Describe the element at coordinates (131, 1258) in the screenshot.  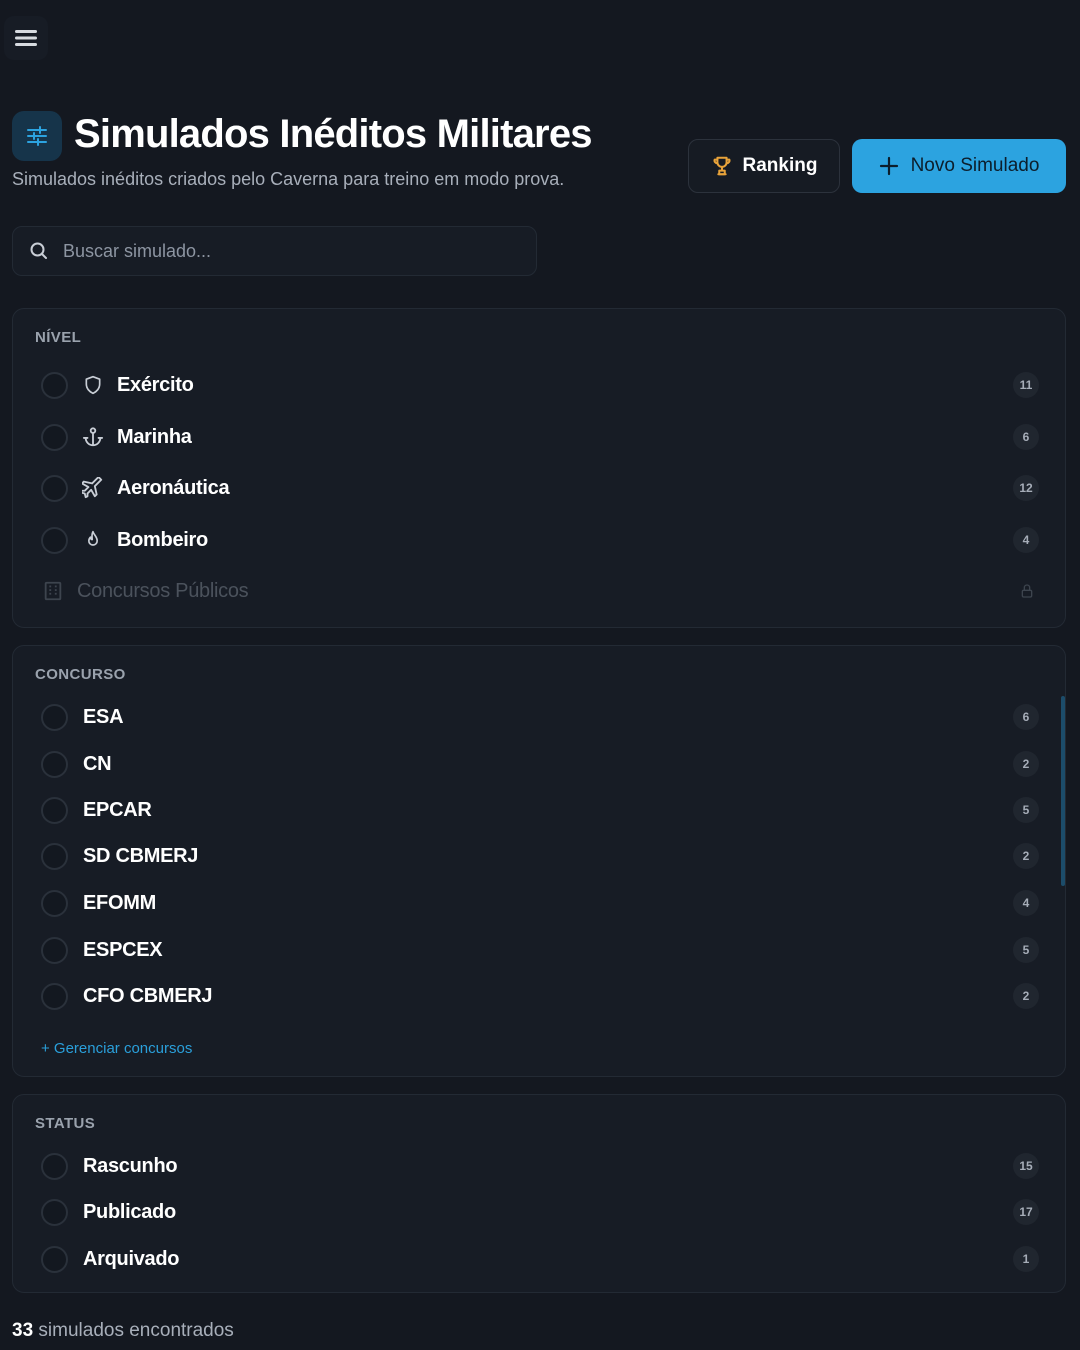
I see `status-item-label: Arquivado` at that location.